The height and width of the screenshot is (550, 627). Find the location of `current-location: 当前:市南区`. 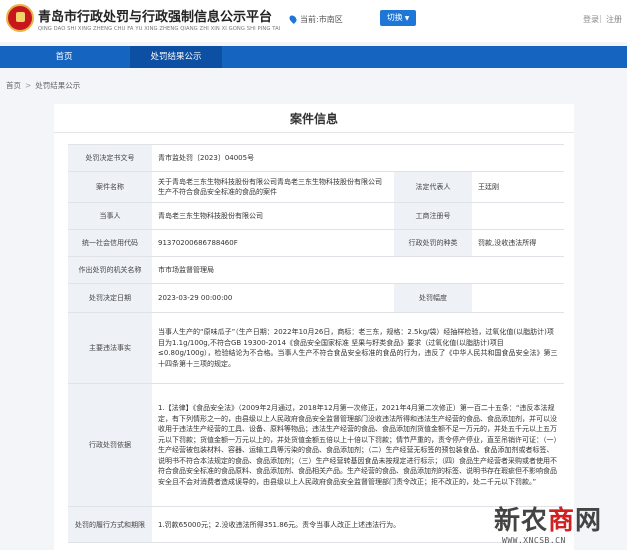

current-location: 当前:市南区 is located at coordinates (315, 19).